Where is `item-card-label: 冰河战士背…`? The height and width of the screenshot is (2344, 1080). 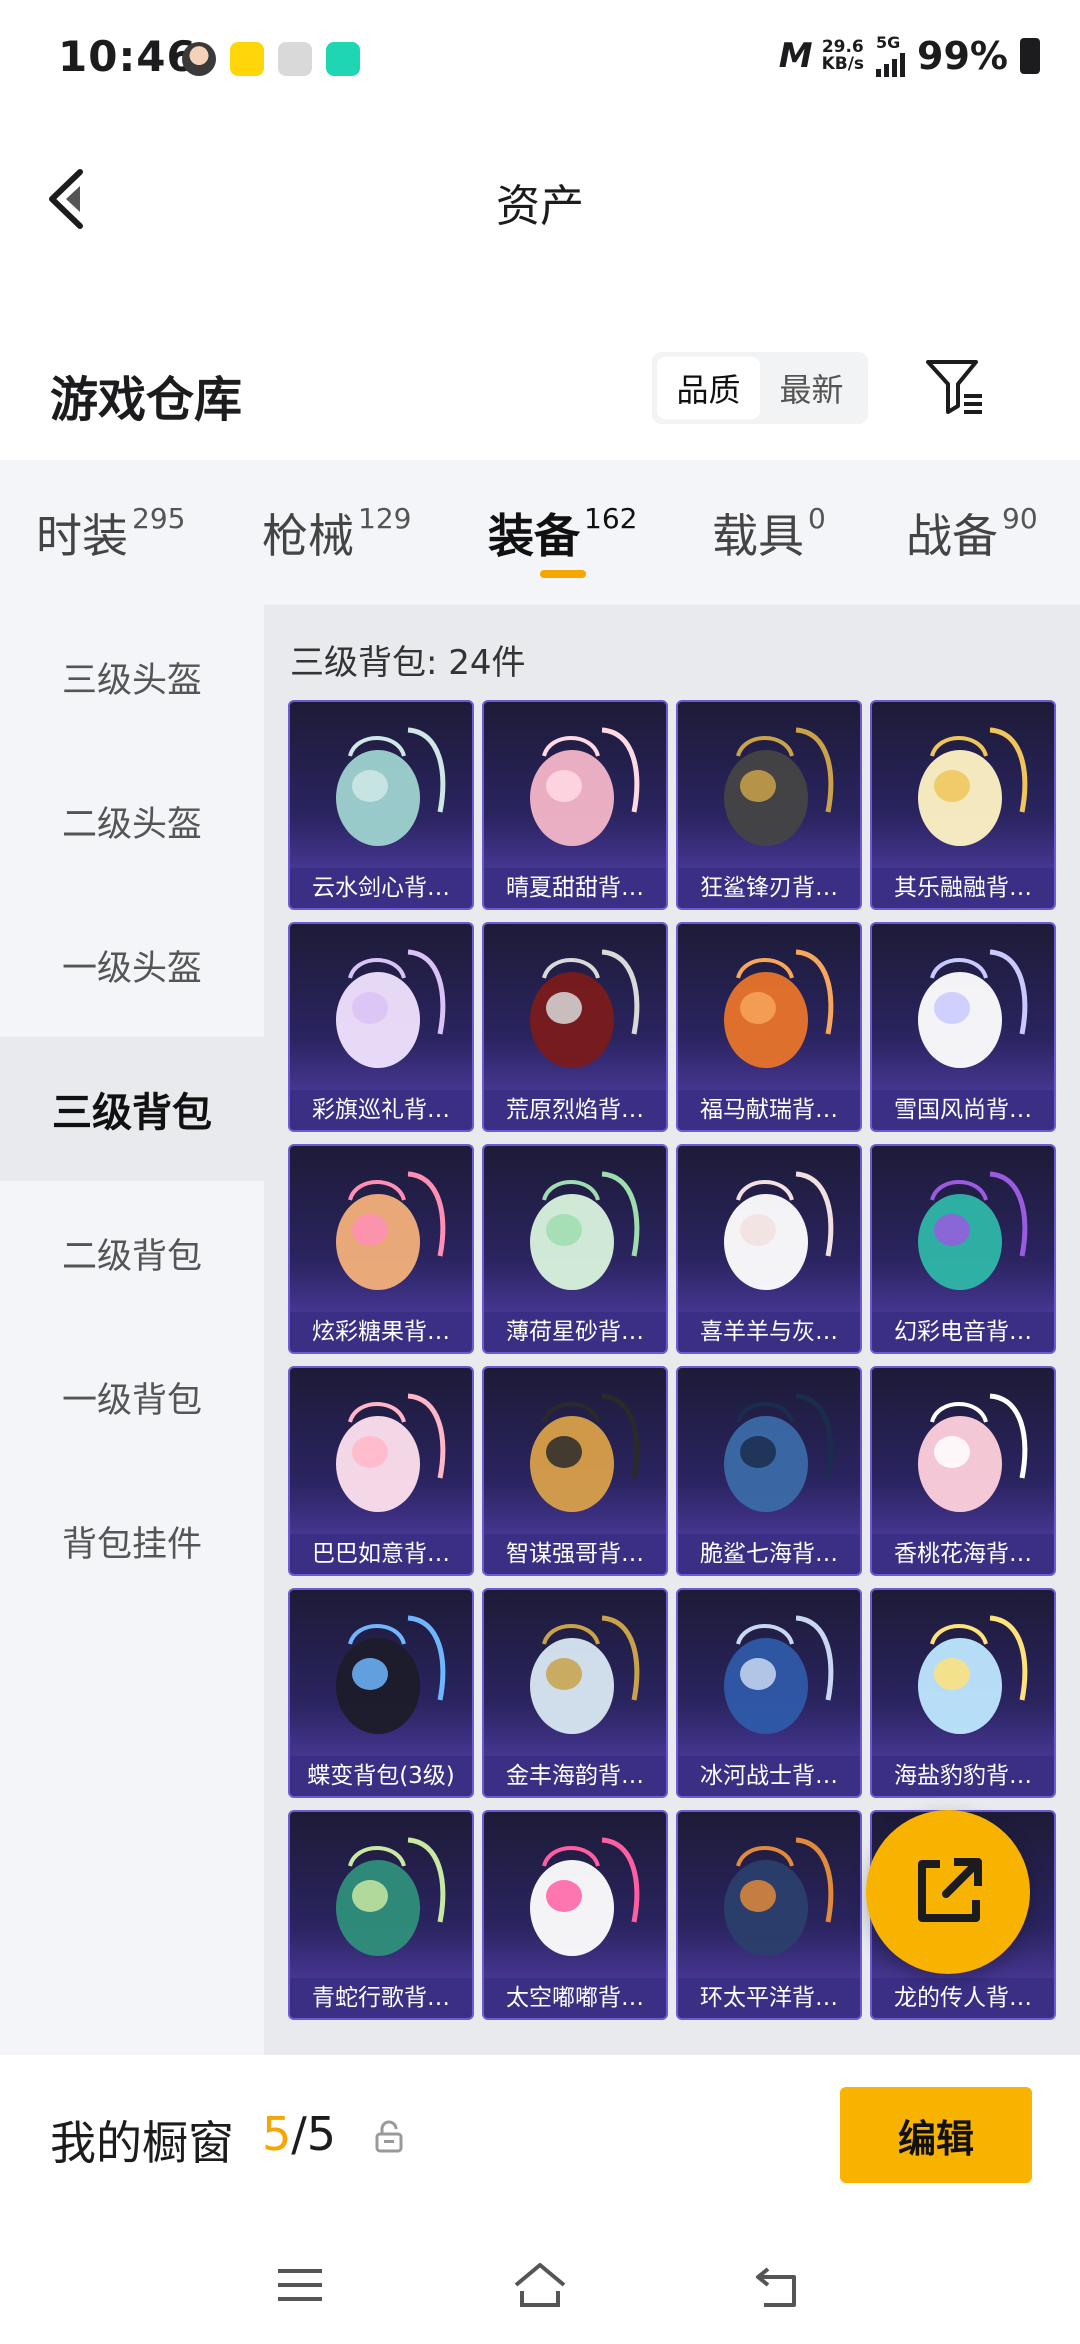
item-card-label: 冰河战士背… is located at coordinates (769, 1776).